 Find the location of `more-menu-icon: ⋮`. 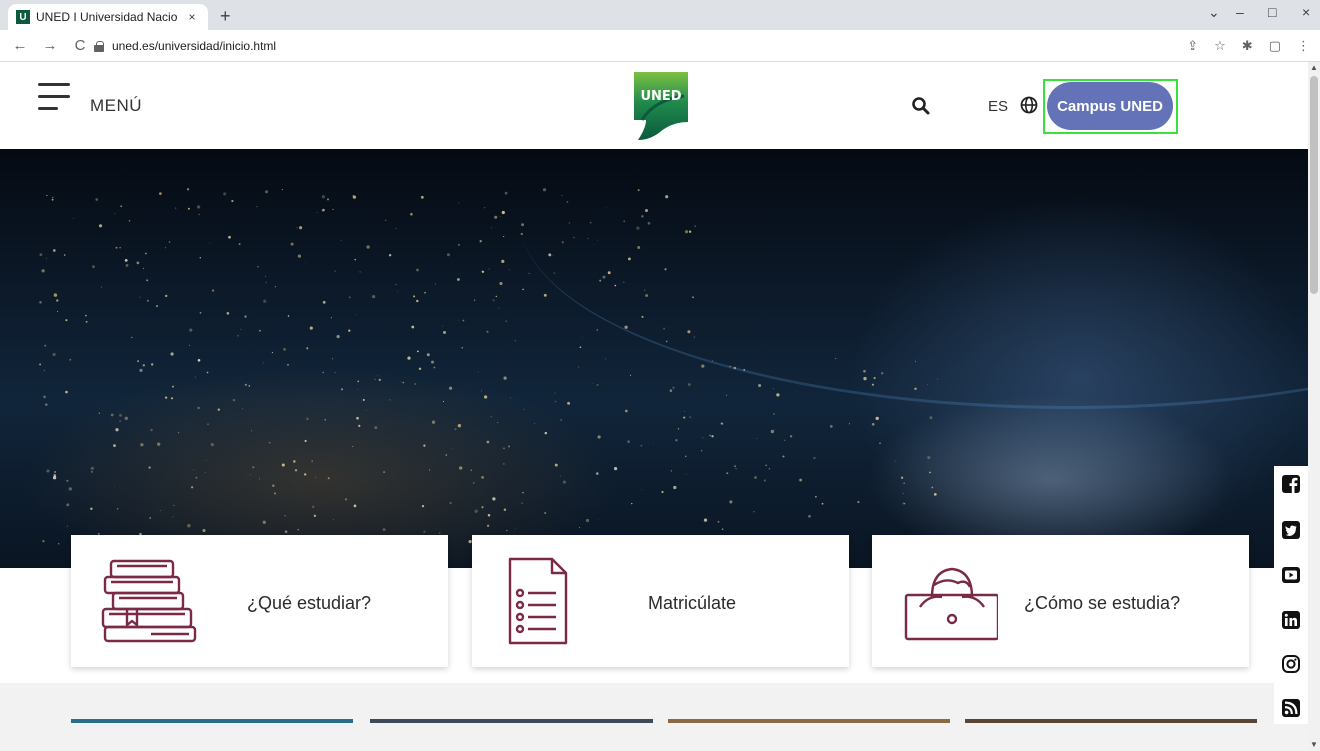

more-menu-icon: ⋮ is located at coordinates (1303, 46).